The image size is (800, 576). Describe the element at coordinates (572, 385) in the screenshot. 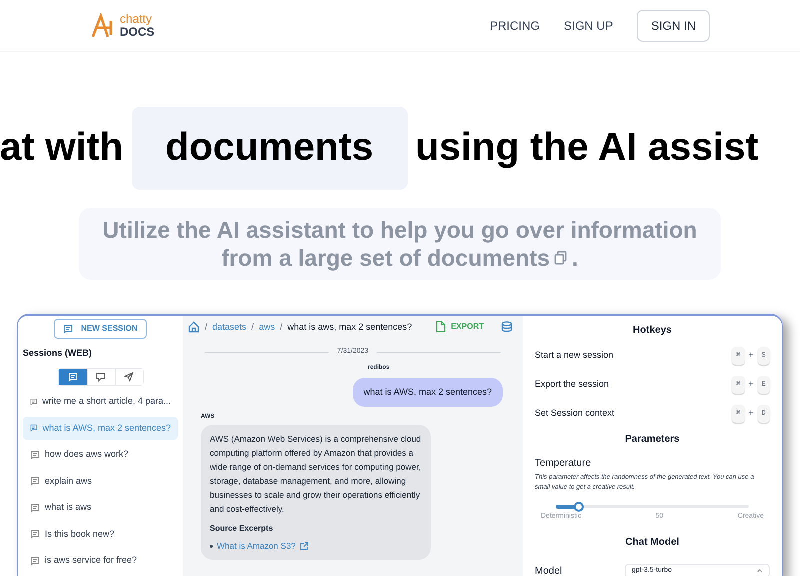

I see `hotkey-label: Export the session` at that location.